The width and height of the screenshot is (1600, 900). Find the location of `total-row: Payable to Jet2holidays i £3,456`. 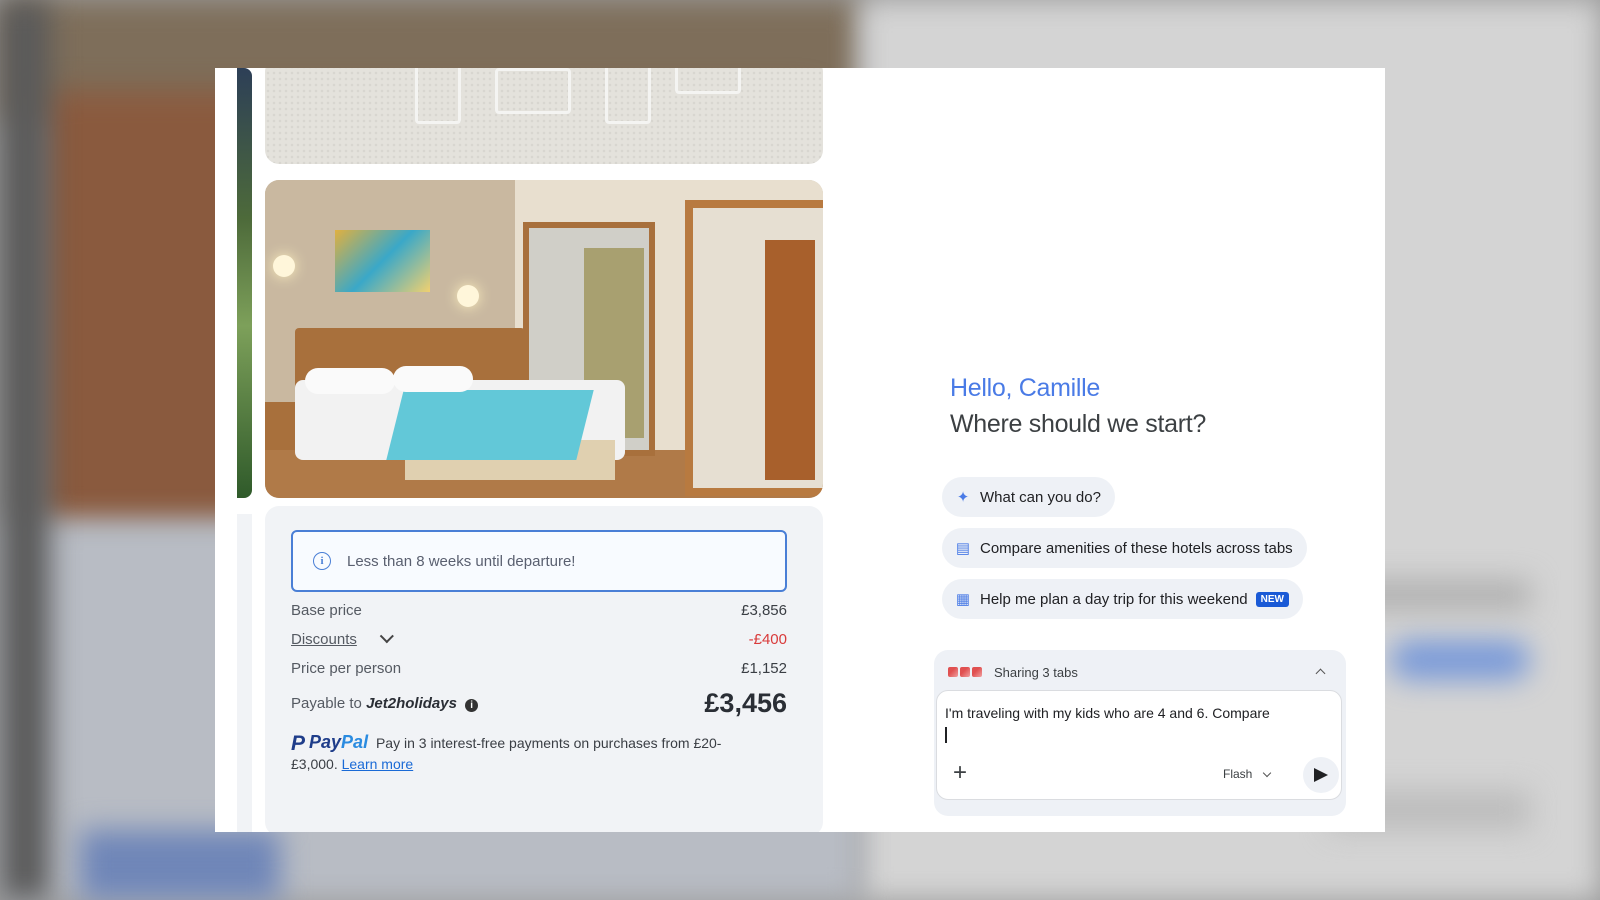

total-row: Payable to Jet2holidays i £3,456 is located at coordinates (539, 703).